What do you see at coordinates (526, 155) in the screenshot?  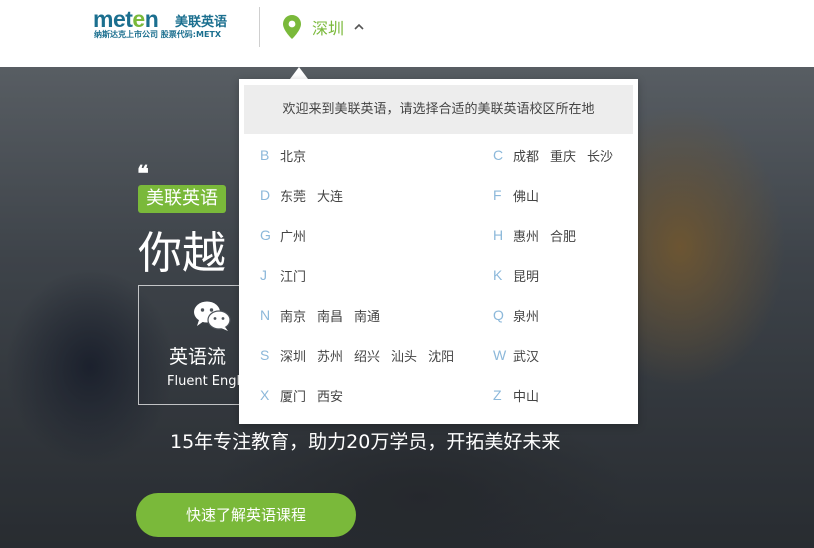 I see `city-link: 成都` at bounding box center [526, 155].